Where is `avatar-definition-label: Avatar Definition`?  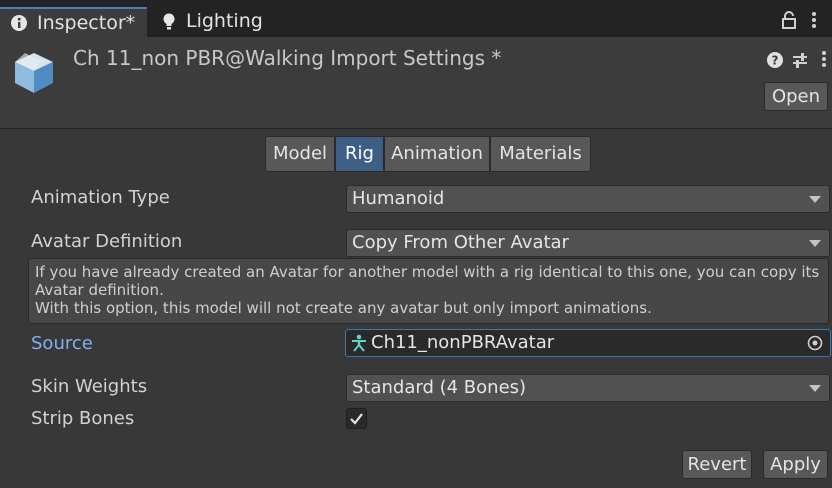
avatar-definition-label: Avatar Definition is located at coordinates (107, 241).